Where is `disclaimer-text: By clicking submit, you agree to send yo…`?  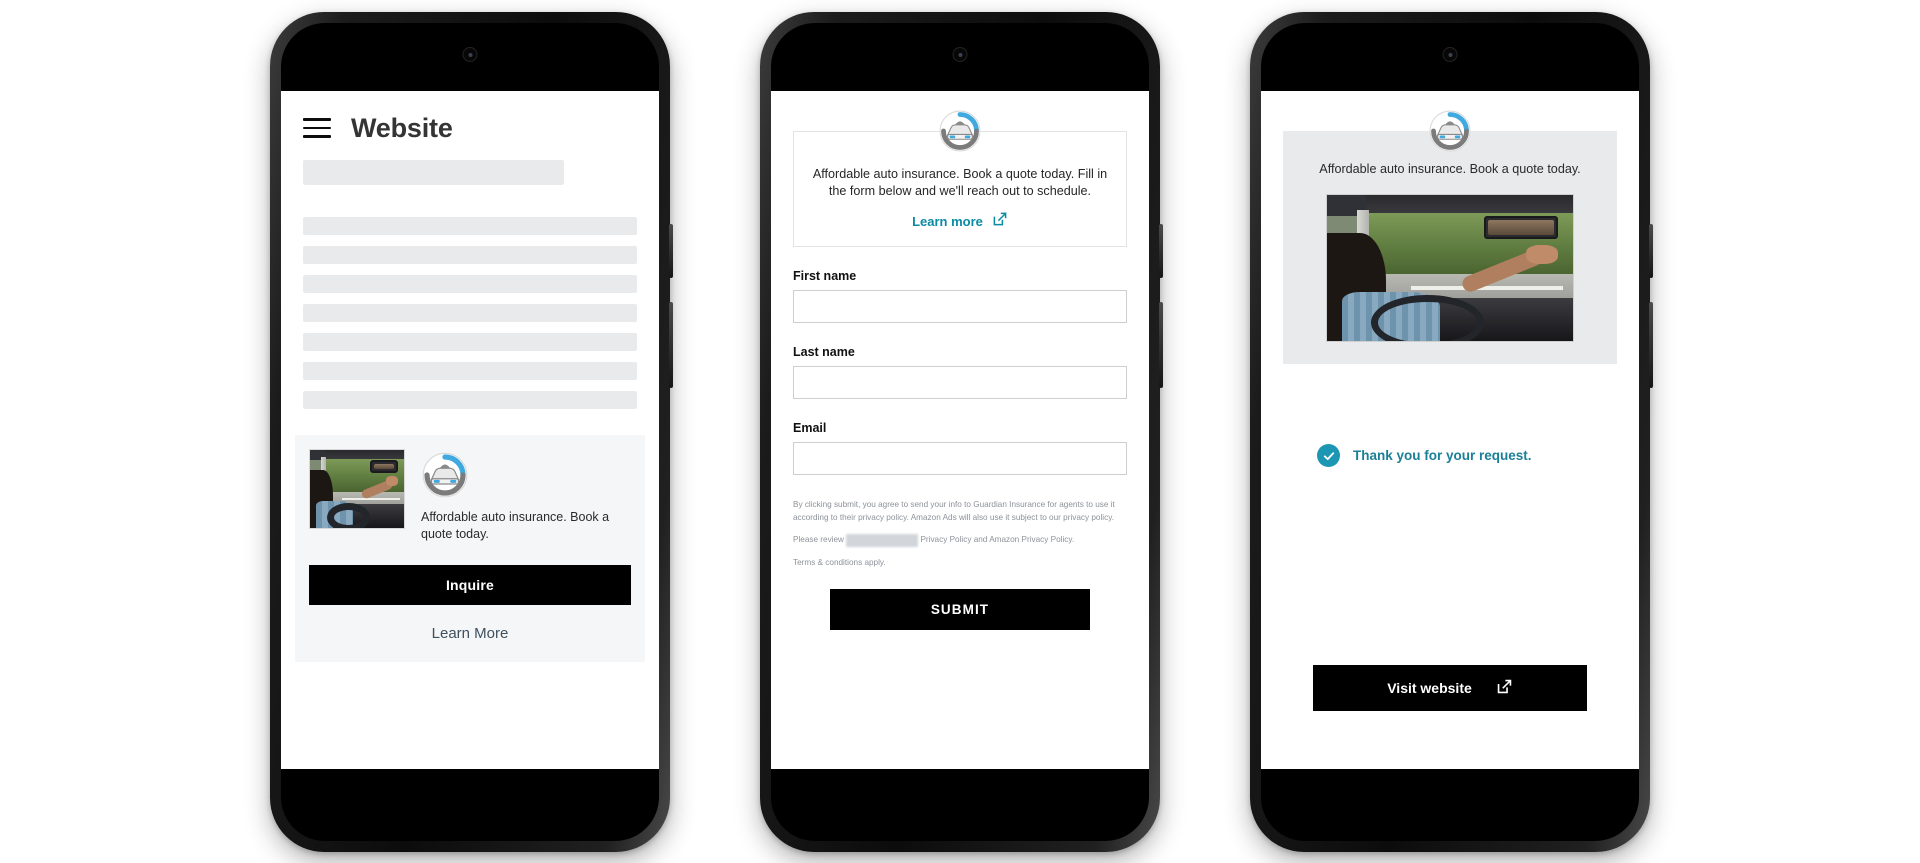 disclaimer-text: By clicking submit, you agree to send yo… is located at coordinates (954, 511).